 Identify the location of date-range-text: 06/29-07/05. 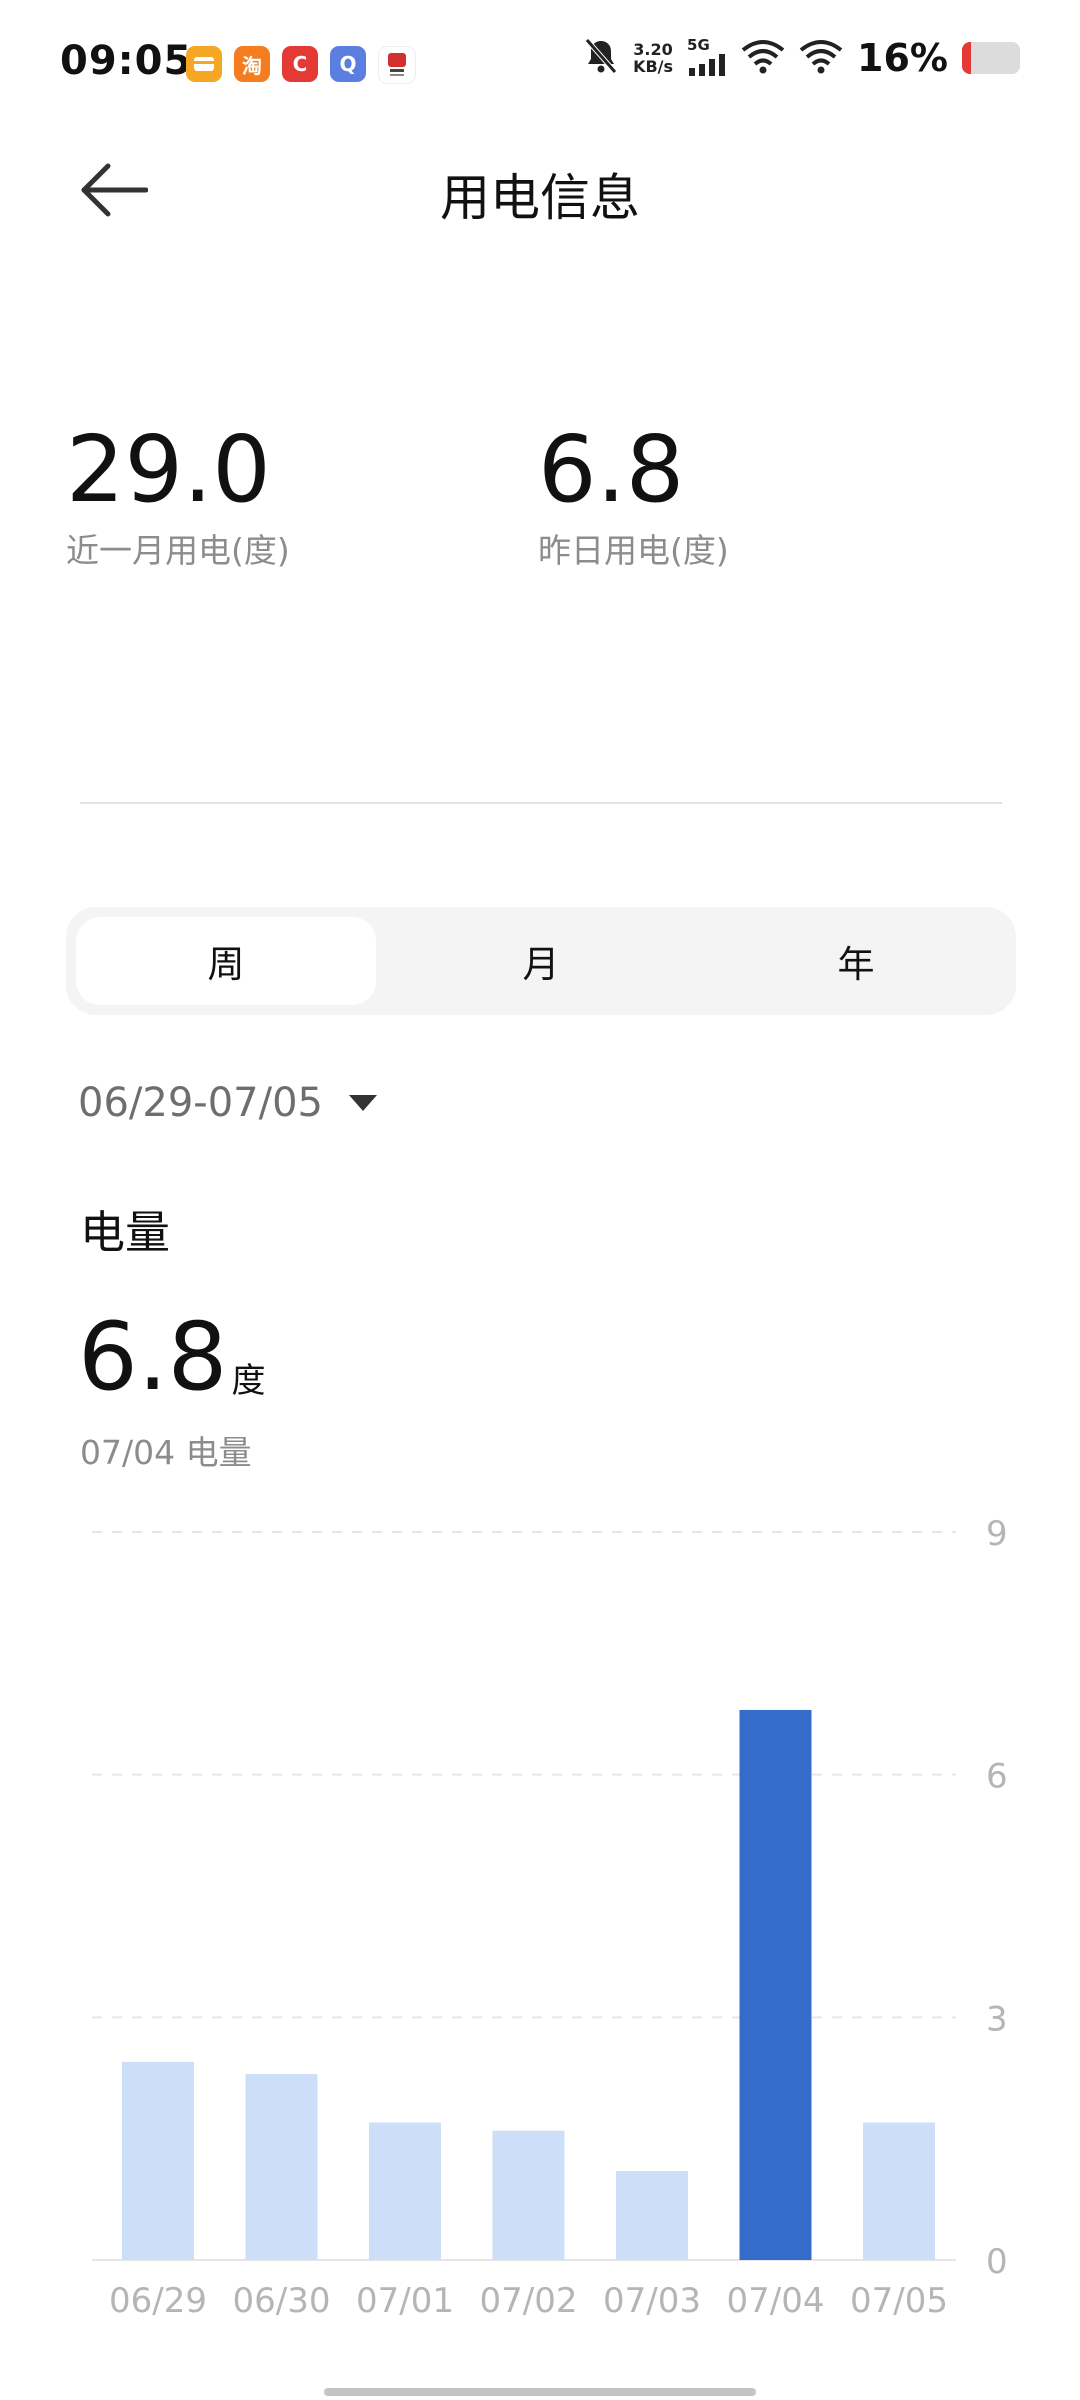
(200, 1103).